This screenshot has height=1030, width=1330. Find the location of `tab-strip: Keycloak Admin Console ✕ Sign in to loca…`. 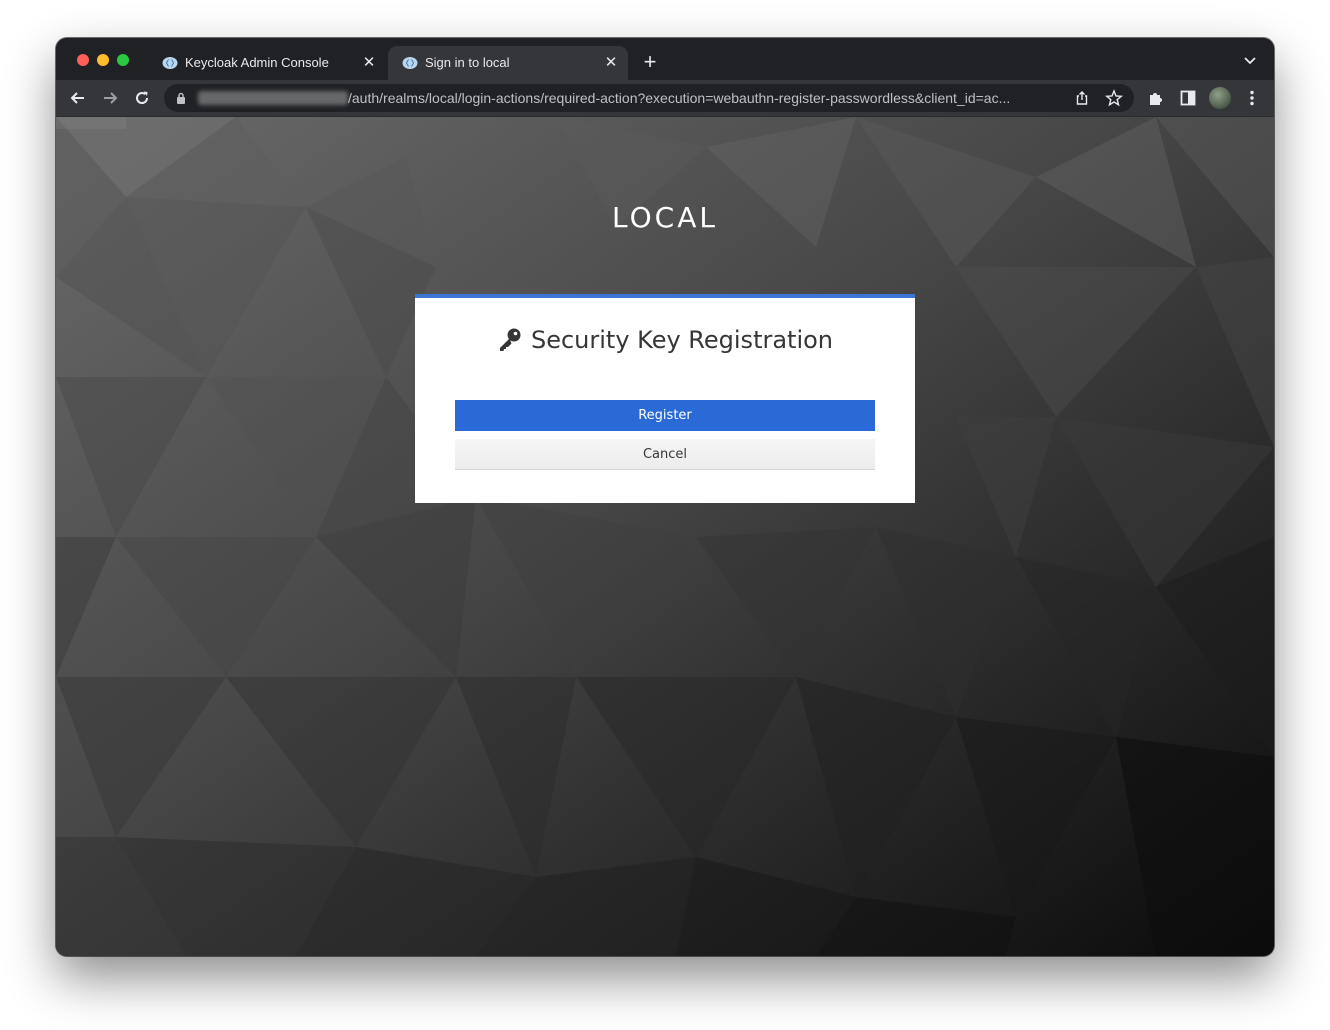

tab-strip: Keycloak Admin Console ✕ Sign in to loca… is located at coordinates (665, 59).